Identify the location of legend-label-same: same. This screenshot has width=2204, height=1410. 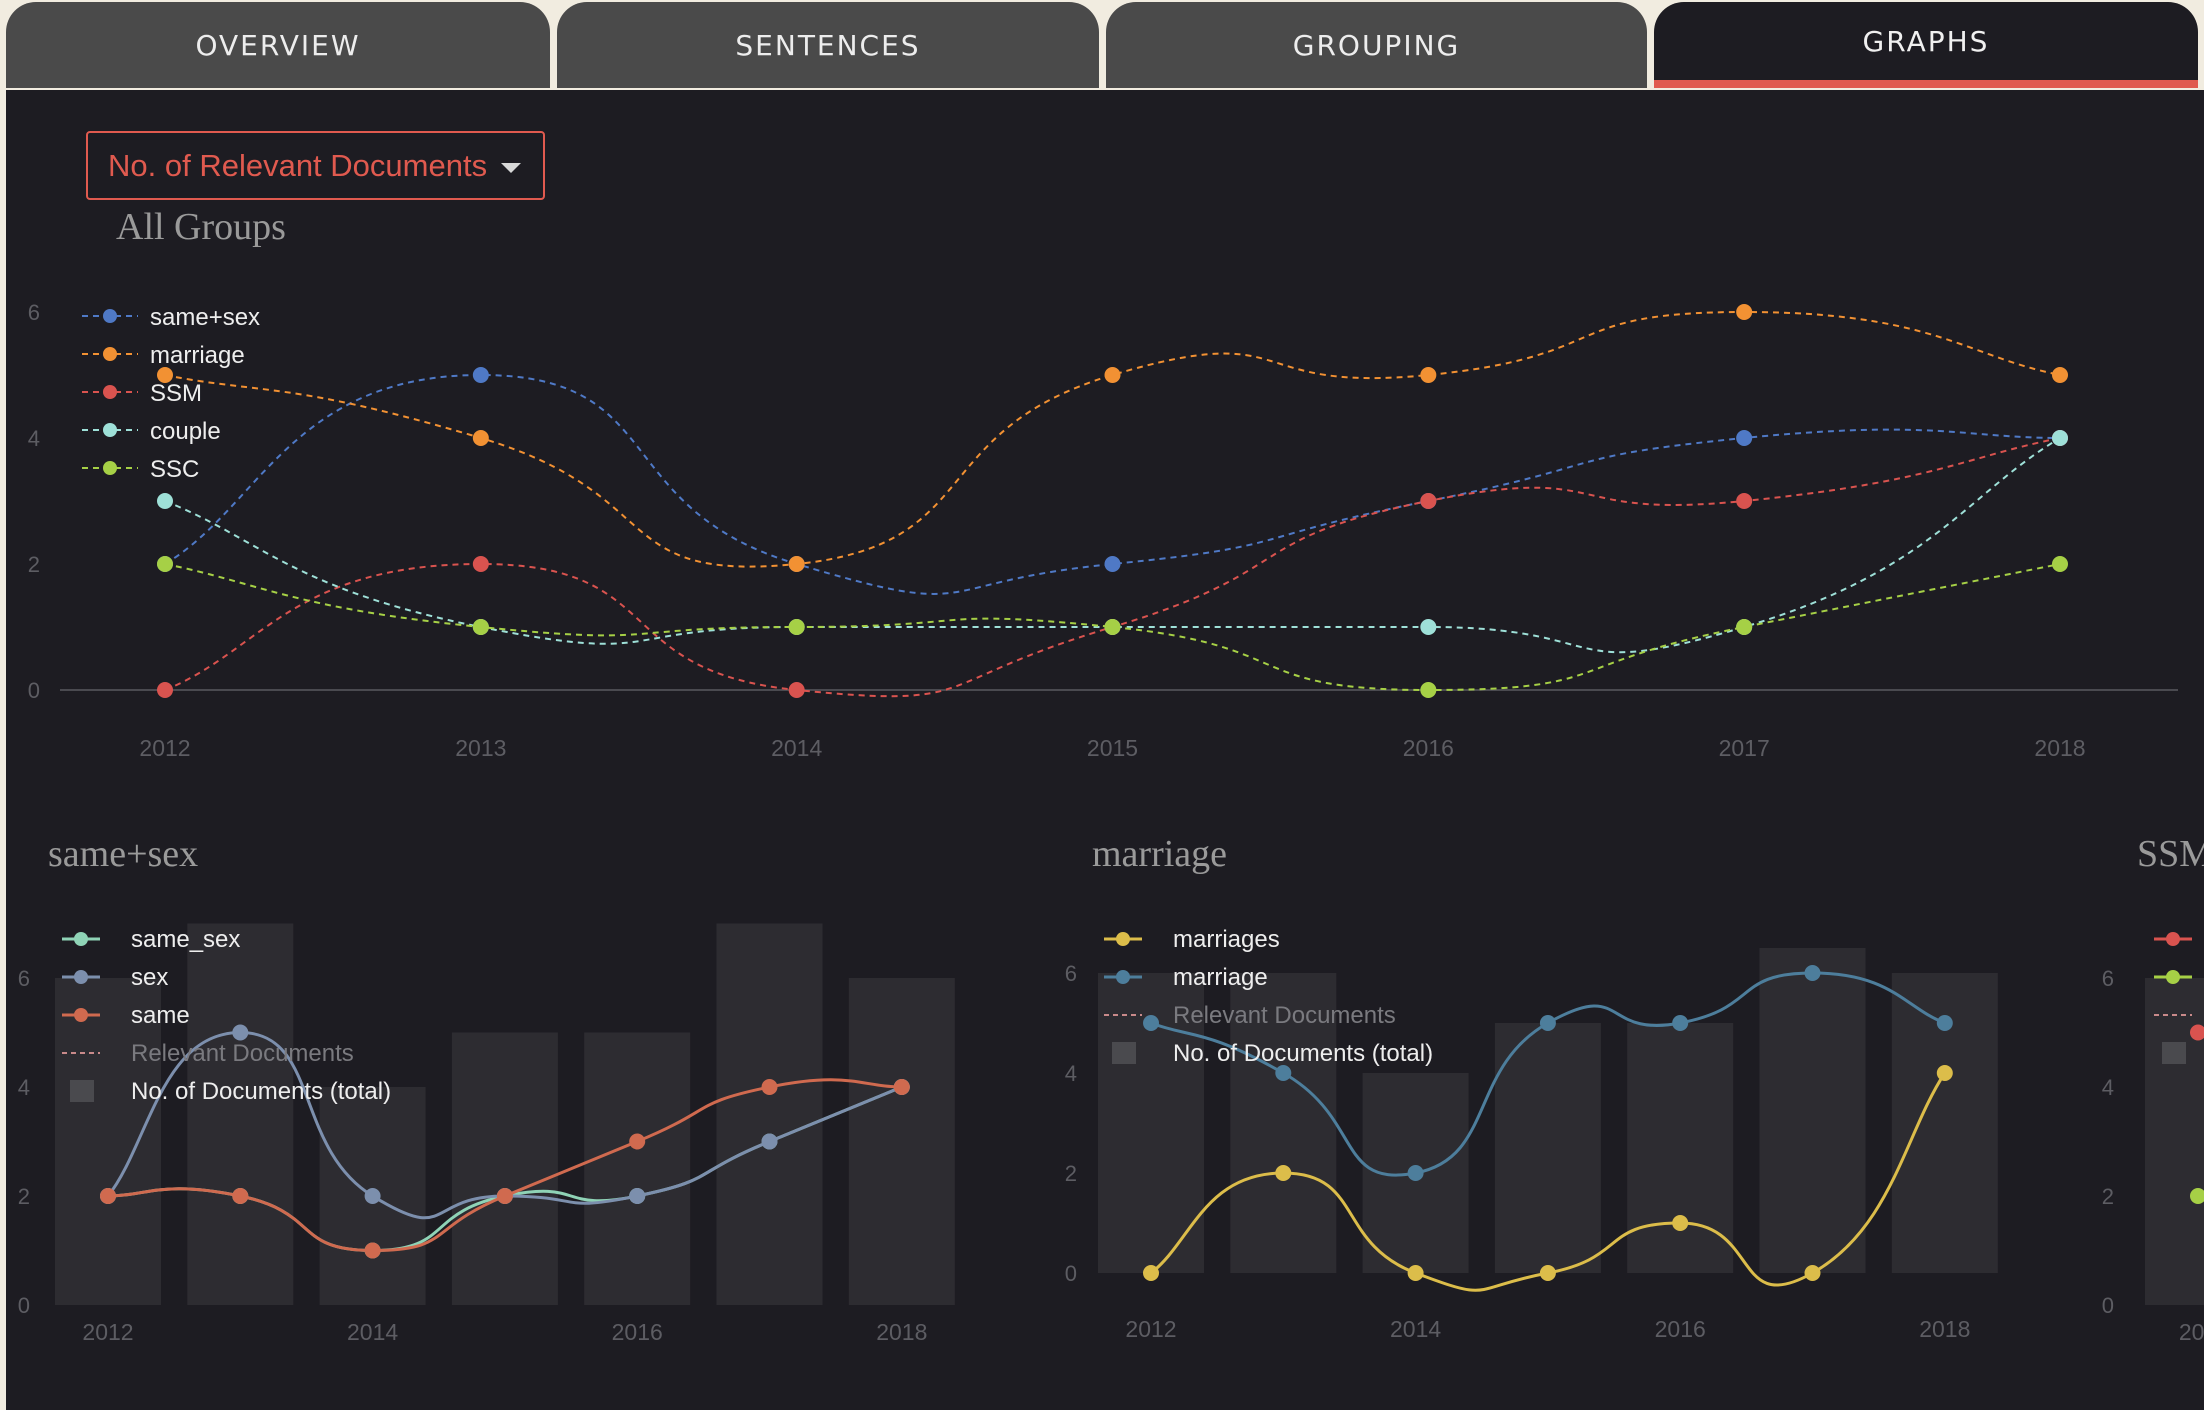
(160, 1015).